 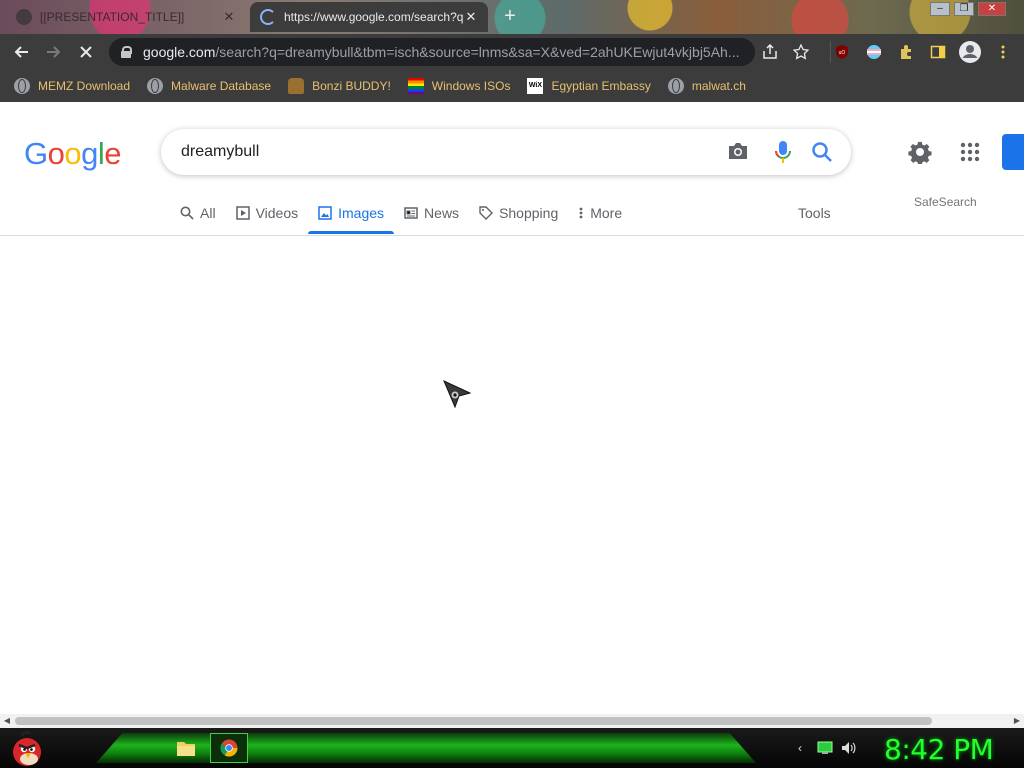 What do you see at coordinates (970, 152) in the screenshot?
I see `apps-grid-icon` at bounding box center [970, 152].